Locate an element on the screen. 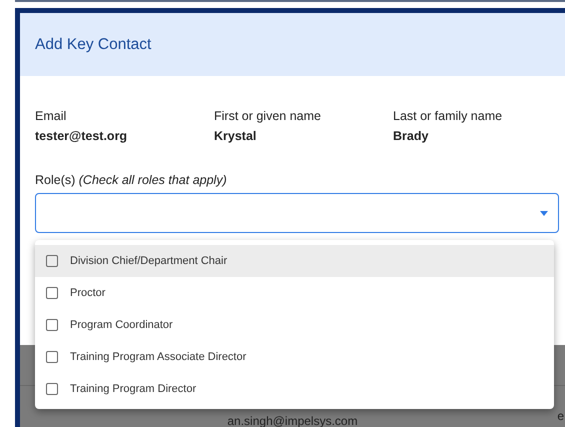 The image size is (565, 427). roles-label: Role(s) (Check all roles that apply) is located at coordinates (131, 180).